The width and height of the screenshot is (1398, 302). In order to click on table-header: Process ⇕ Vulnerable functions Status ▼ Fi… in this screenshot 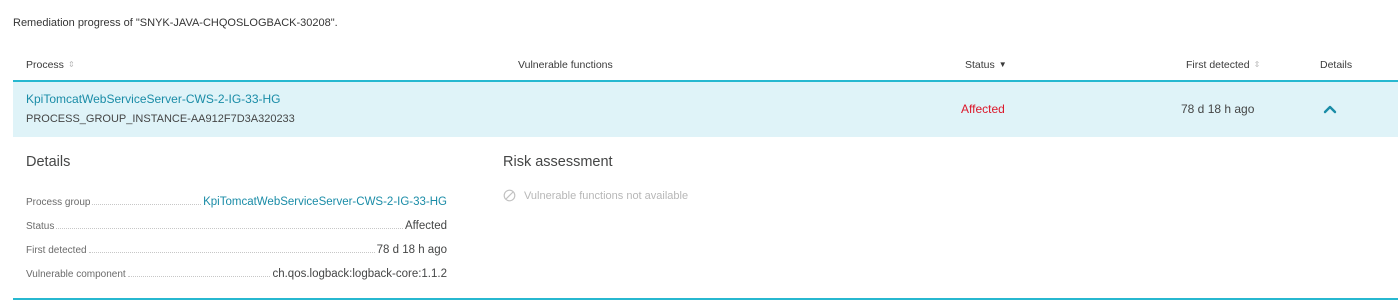, I will do `click(705, 66)`.